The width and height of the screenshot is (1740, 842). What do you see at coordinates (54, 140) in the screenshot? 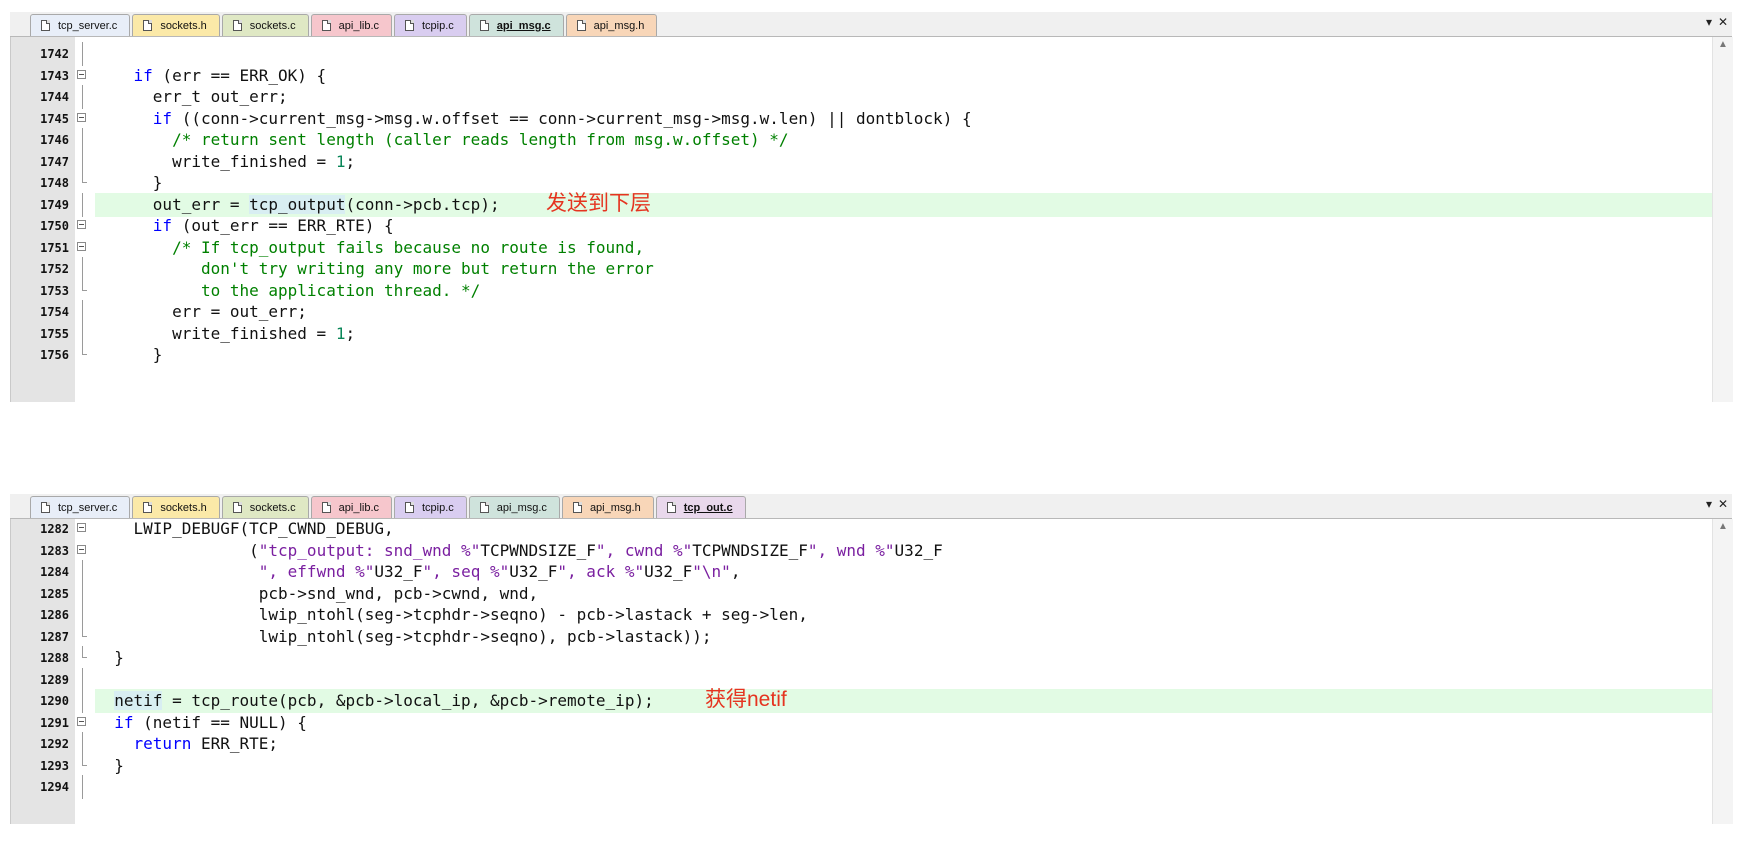
I see `line-number: 1746` at bounding box center [54, 140].